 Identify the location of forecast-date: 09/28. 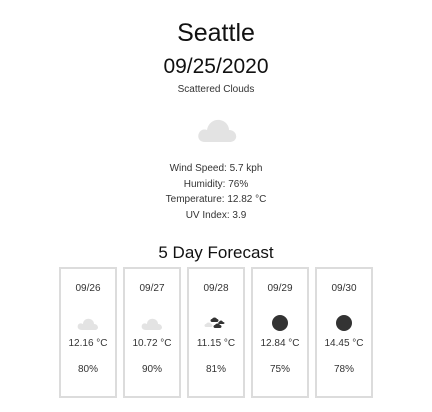
(216, 288).